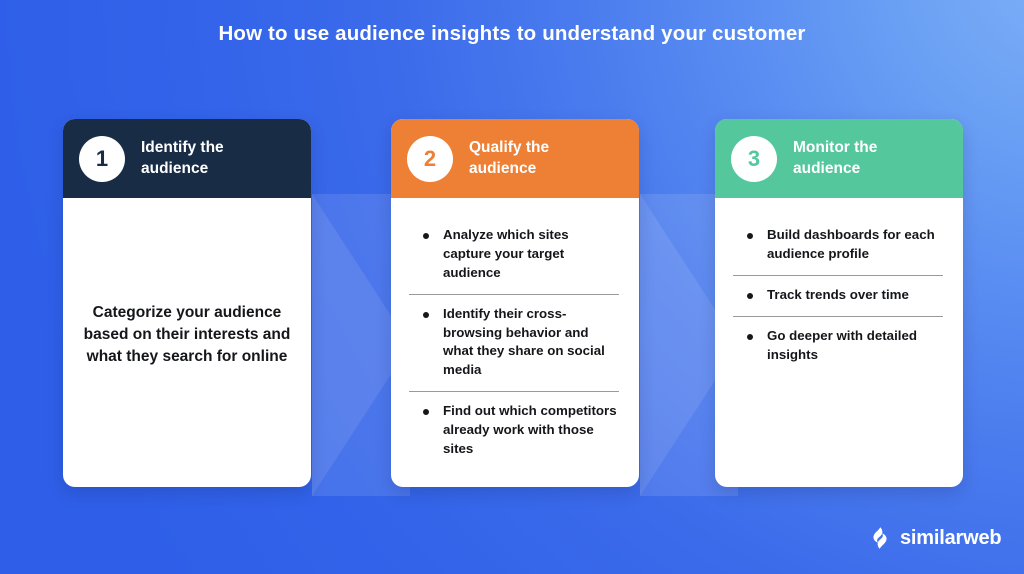 The width and height of the screenshot is (1024, 574). Describe the element at coordinates (430, 158) in the screenshot. I see `step-number-badge-2: 2` at that location.